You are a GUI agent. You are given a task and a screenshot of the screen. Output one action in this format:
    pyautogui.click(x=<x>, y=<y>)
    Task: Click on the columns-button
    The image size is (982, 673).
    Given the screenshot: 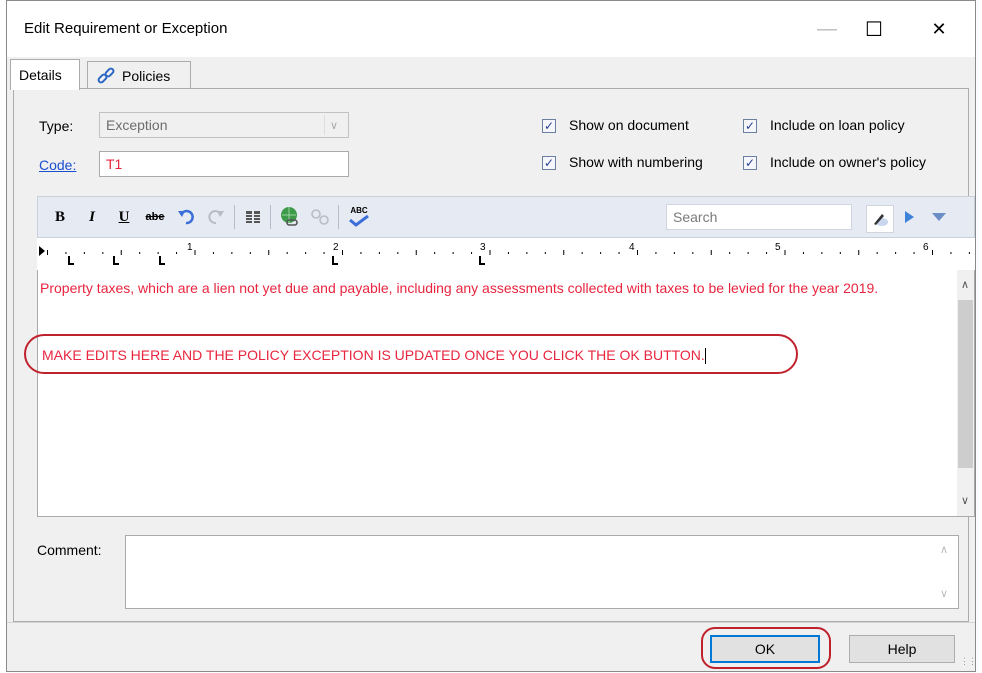 What is the action you would take?
    pyautogui.click(x=253, y=217)
    